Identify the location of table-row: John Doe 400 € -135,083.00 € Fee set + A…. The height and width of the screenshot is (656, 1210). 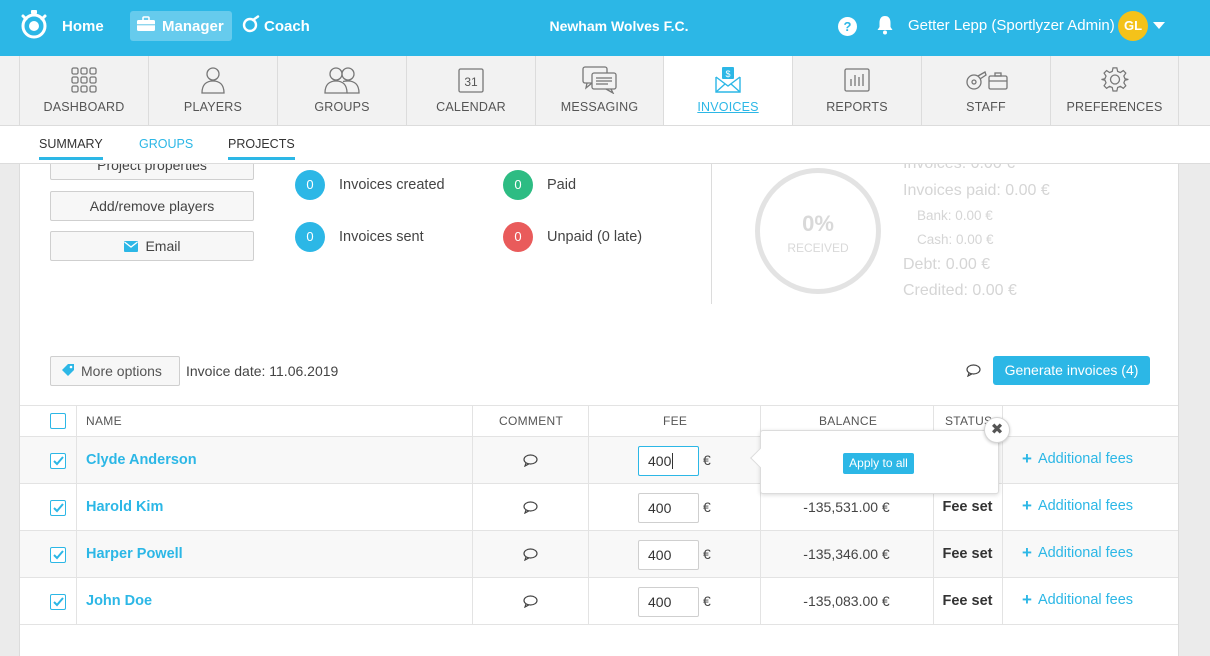
(599, 601).